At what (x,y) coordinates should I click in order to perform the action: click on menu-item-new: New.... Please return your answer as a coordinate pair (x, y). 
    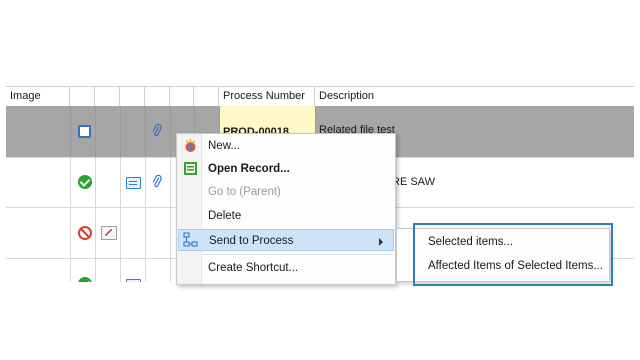
    Looking at the image, I should click on (286, 146).